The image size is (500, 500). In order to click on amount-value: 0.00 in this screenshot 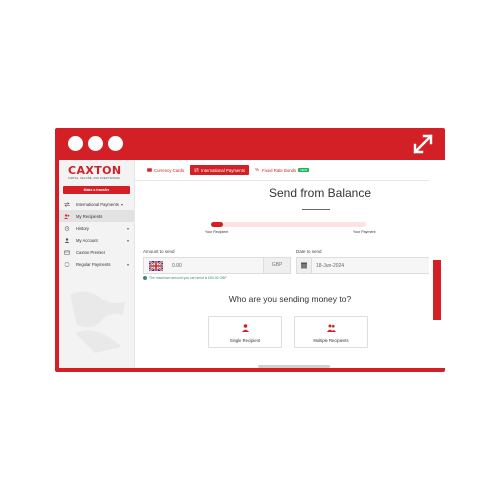, I will do `click(177, 266)`.